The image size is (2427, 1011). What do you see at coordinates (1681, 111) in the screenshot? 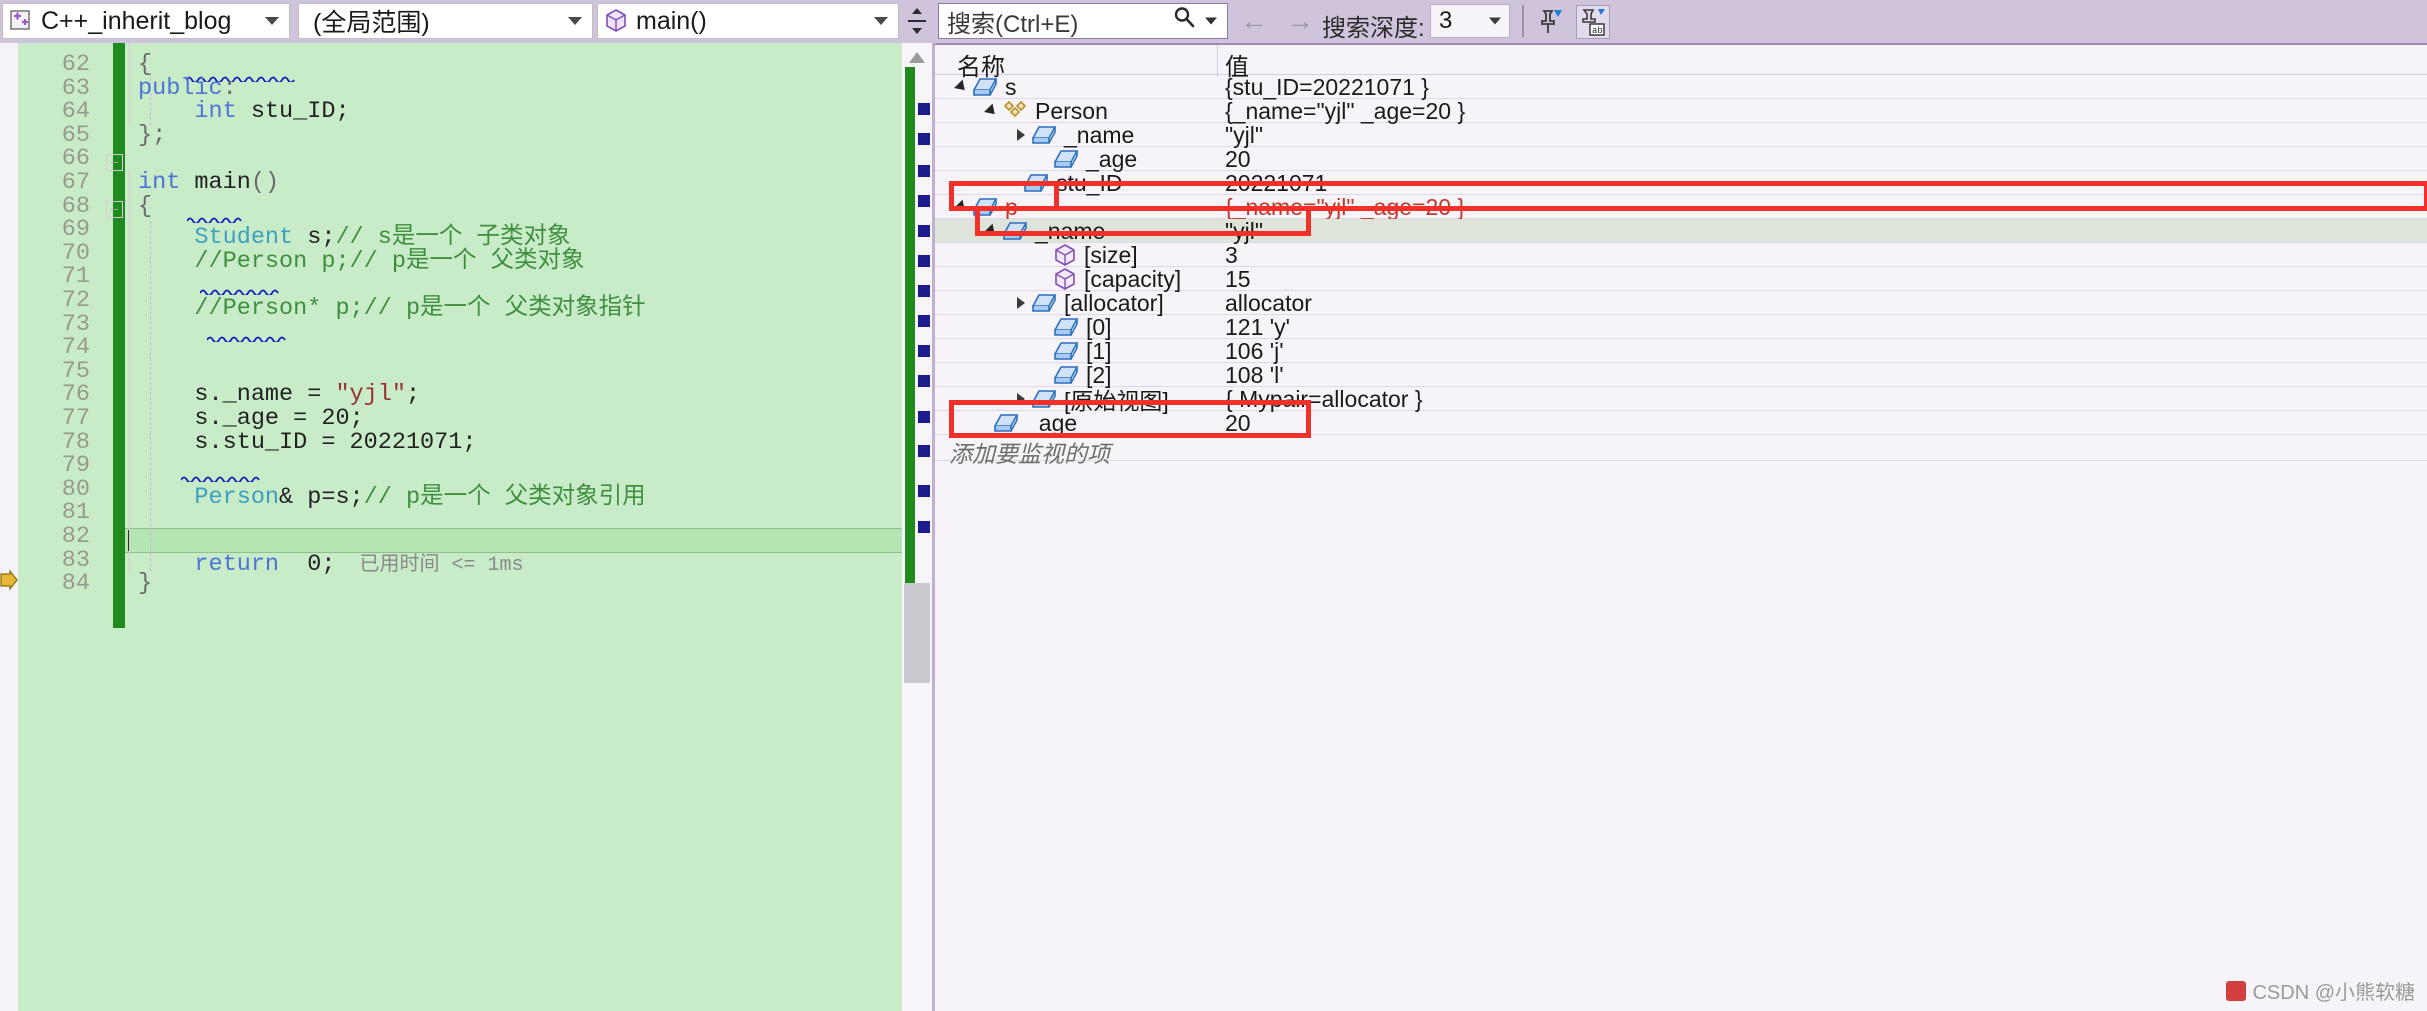
I see `watch-row: Person {_name="yjl" _age=20 }` at bounding box center [1681, 111].